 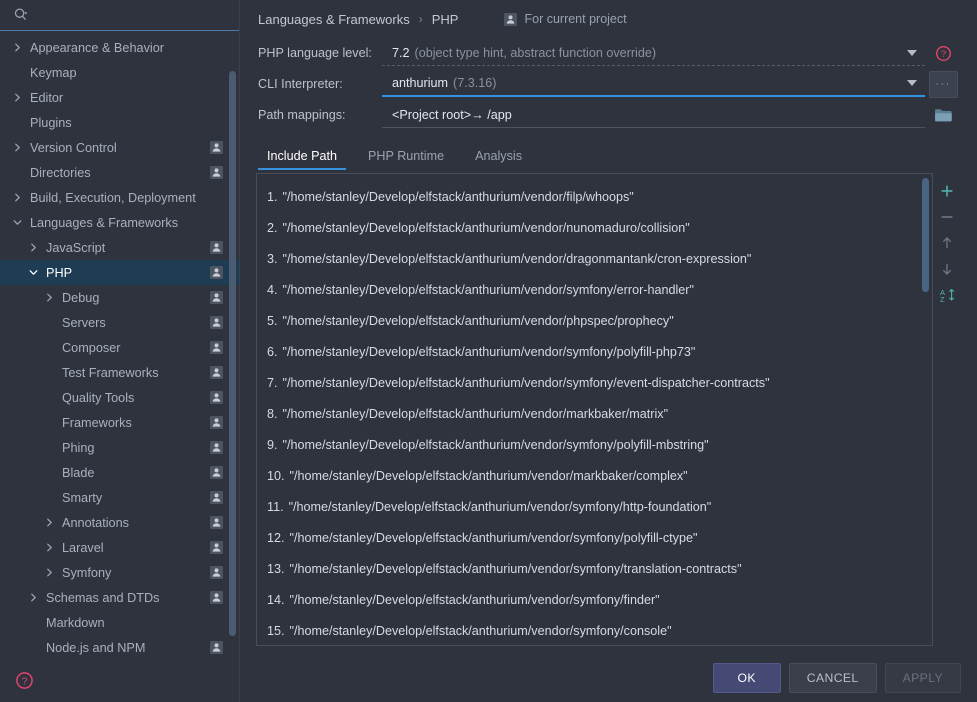 I want to click on apply-button: APPLY, so click(x=922, y=678).